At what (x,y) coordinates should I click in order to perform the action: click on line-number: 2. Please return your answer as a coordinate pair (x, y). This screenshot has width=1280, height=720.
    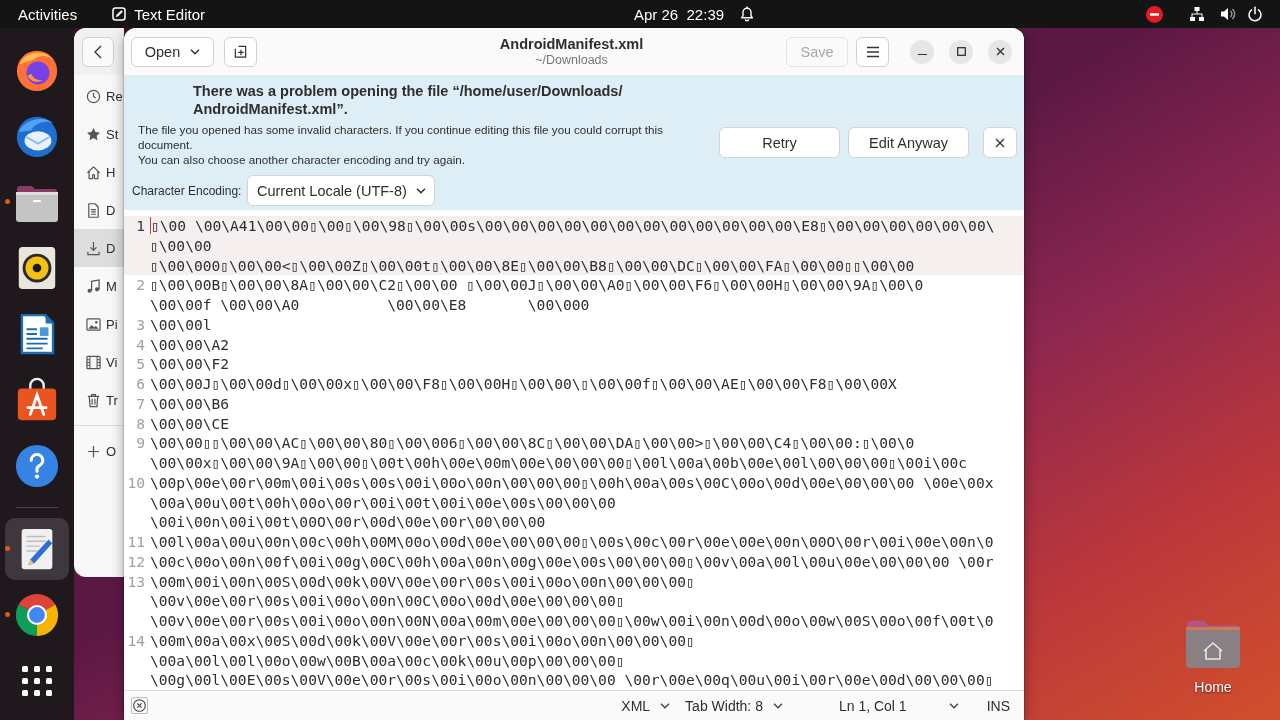
    Looking at the image, I should click on (140, 285).